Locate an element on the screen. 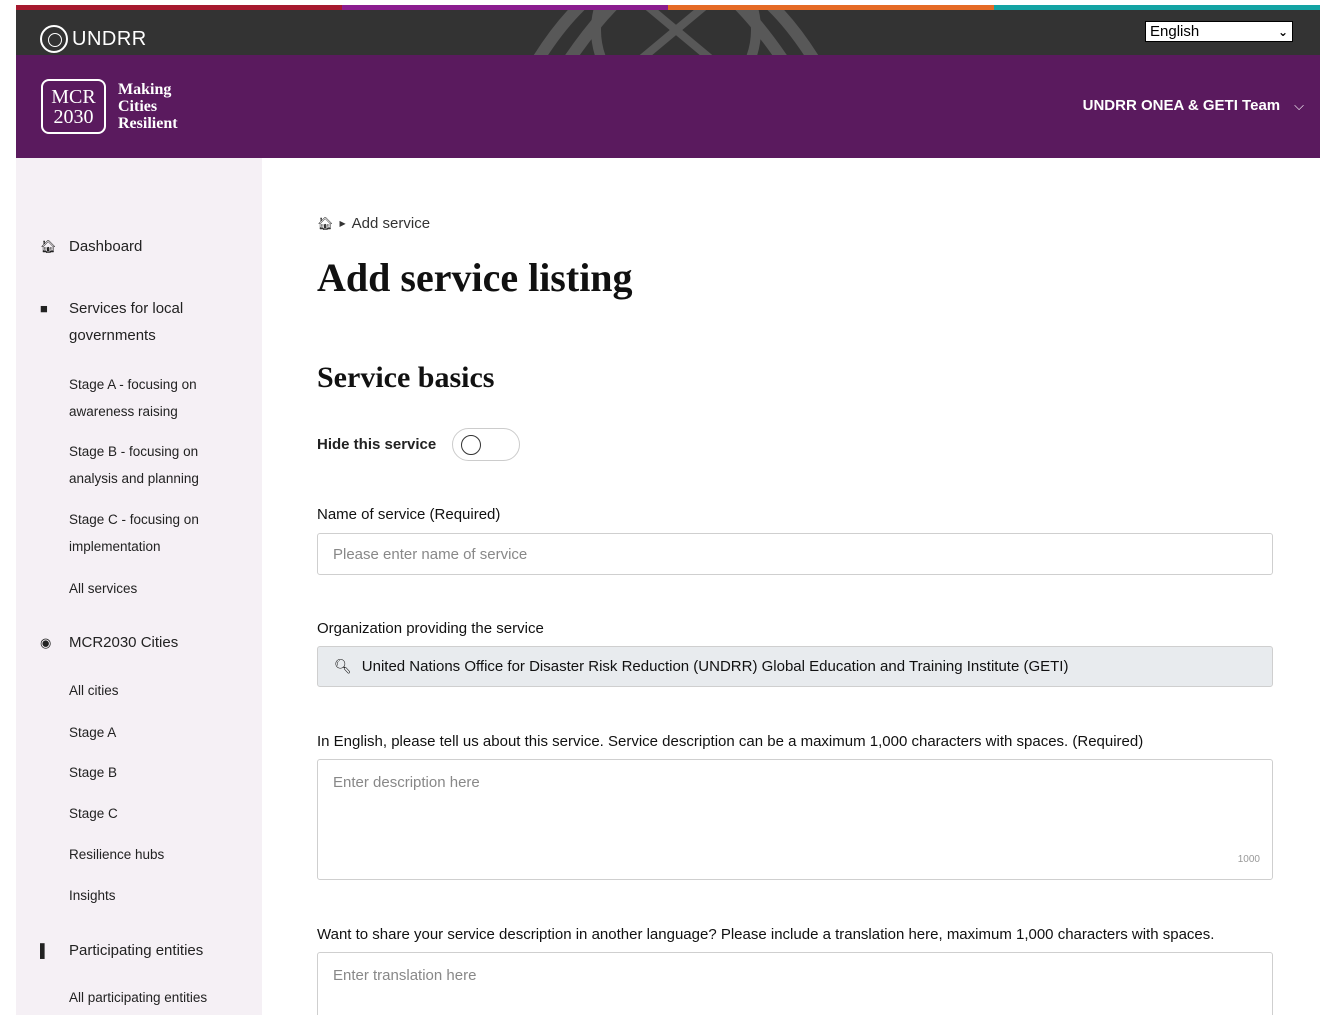 The width and height of the screenshot is (1327, 1015). sidebar-item-all-cities: All cities is located at coordinates (159, 690).